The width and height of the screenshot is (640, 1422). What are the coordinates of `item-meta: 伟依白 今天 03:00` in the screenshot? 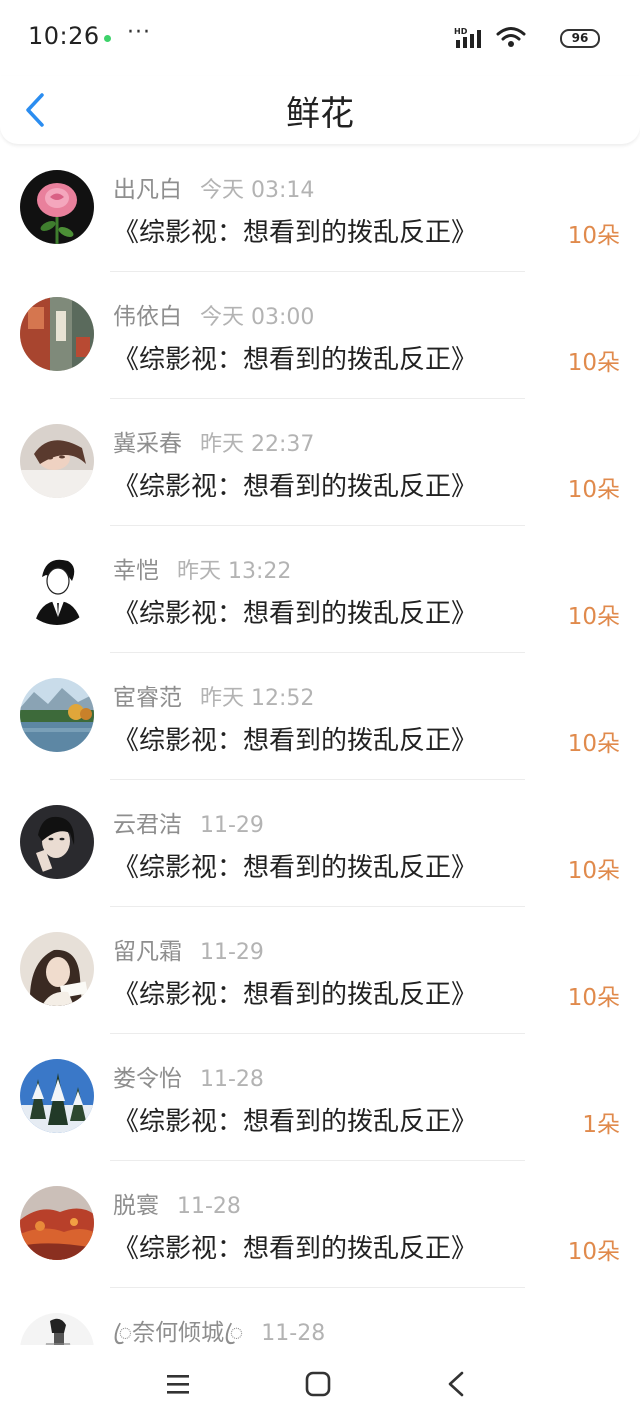 It's located at (213, 314).